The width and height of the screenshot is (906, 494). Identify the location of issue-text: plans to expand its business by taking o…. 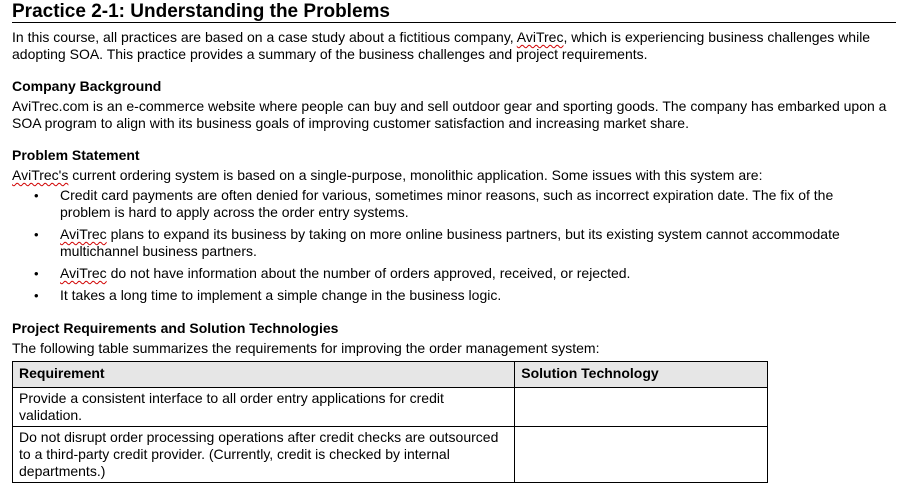
(450, 242).